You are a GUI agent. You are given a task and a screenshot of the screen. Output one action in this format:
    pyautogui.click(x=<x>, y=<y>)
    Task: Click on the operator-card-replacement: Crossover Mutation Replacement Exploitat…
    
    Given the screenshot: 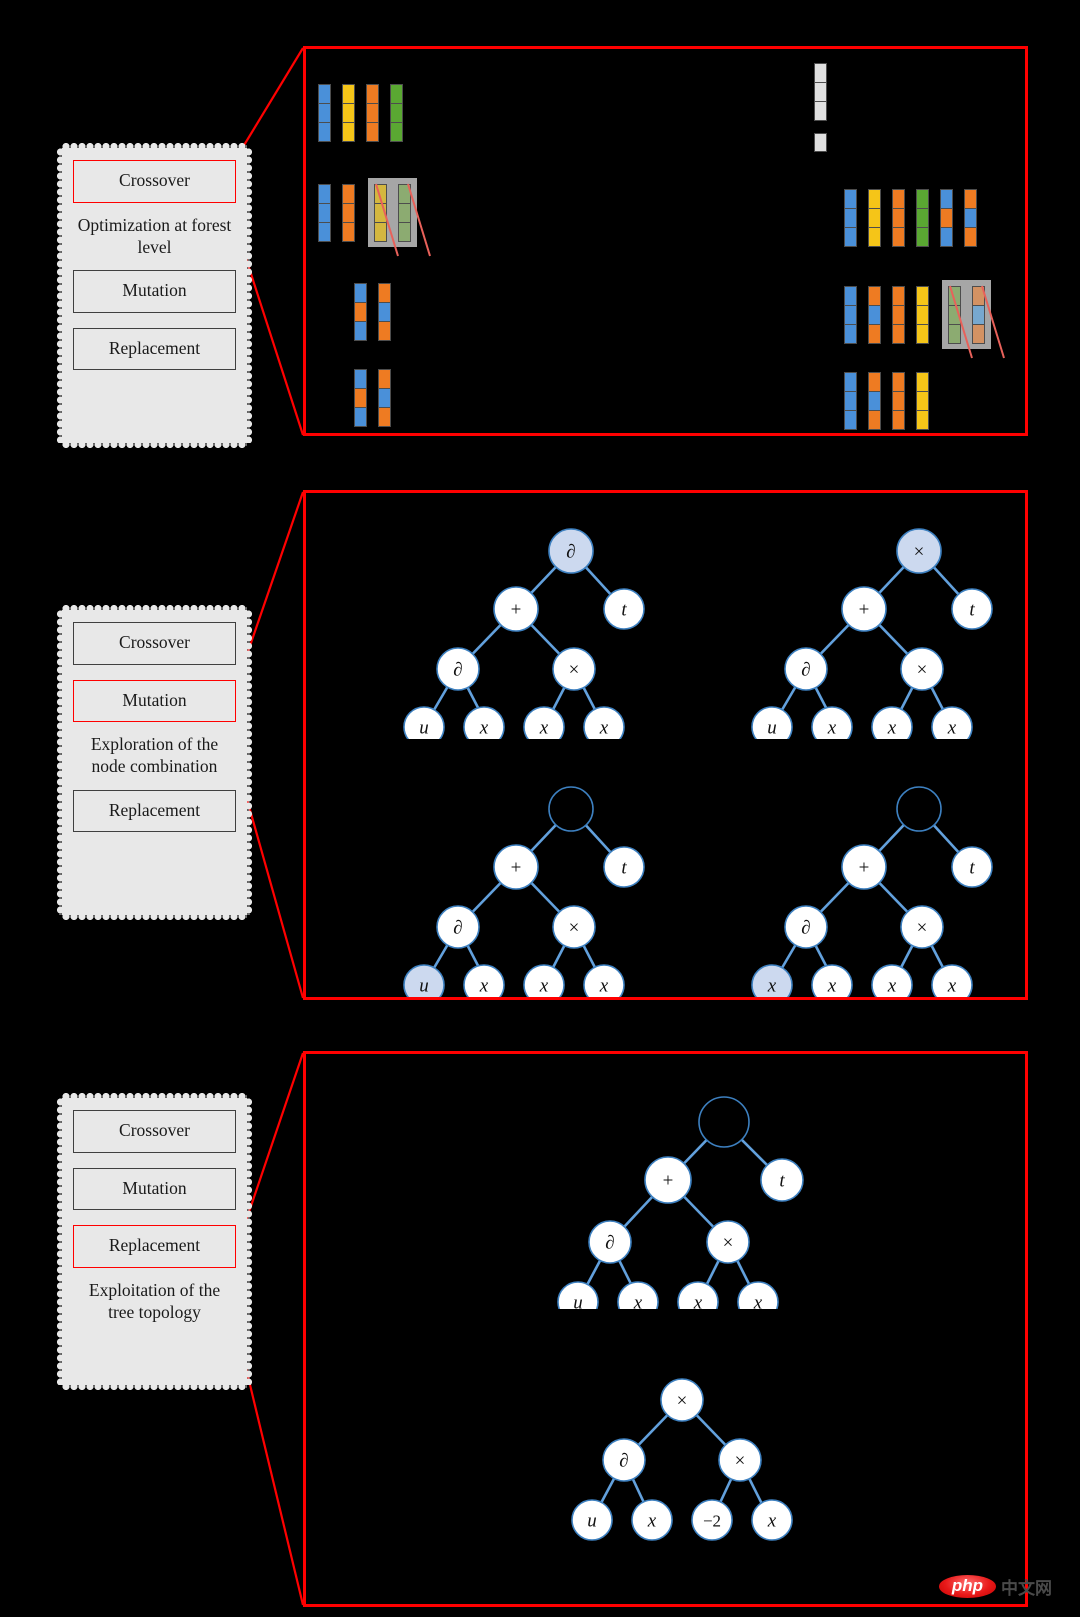 What is the action you would take?
    pyautogui.click(x=154, y=1241)
    